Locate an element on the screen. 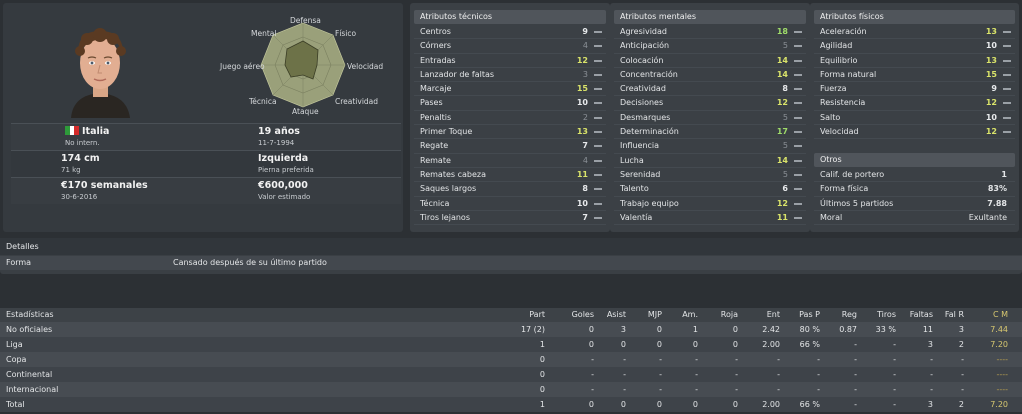  attribute-value: 10 is located at coordinates (991, 46).